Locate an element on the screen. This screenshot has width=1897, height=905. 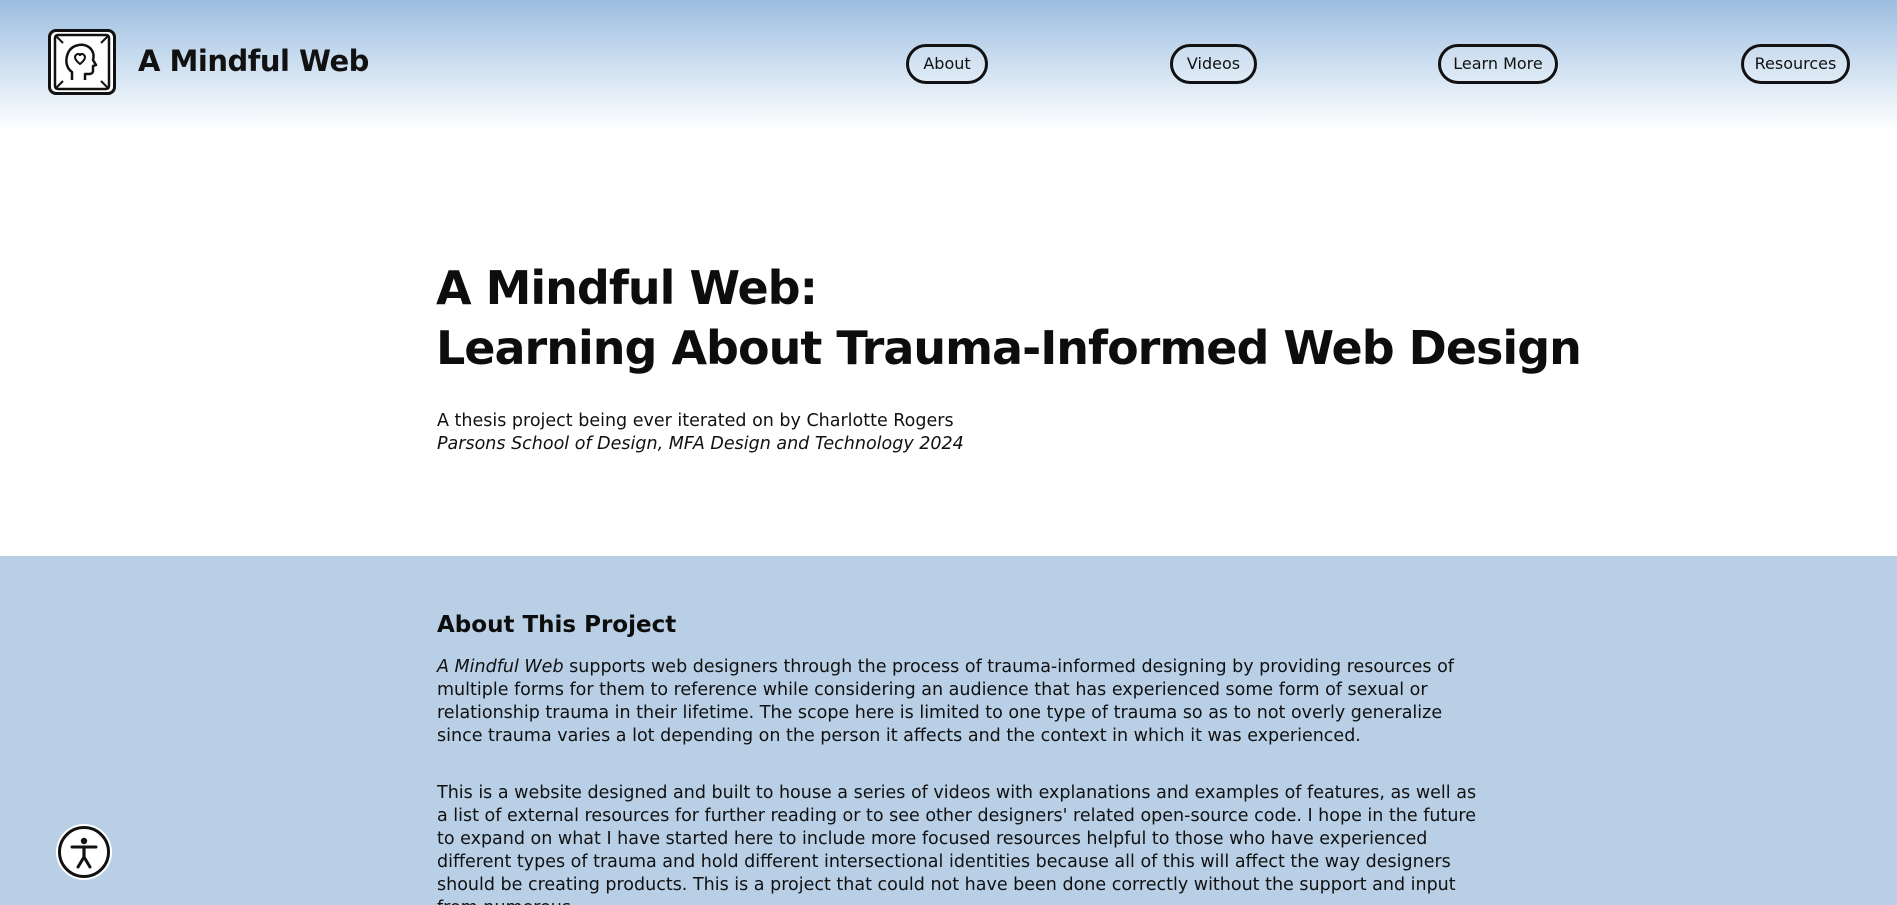
page-title-line1: A Mindful Web: is located at coordinates (627, 288).